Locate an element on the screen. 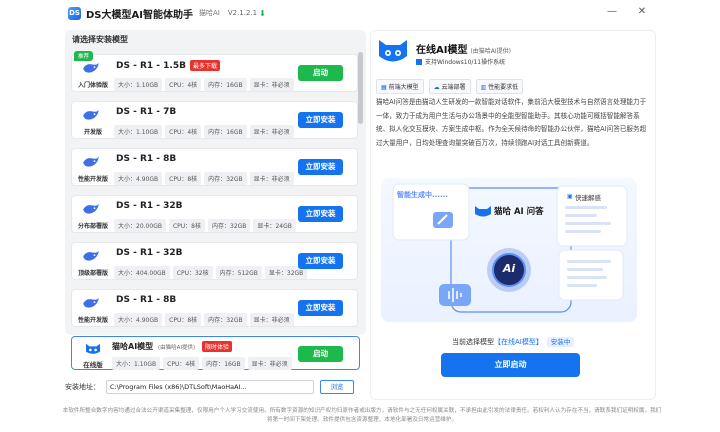 The image size is (720, 432). spec-cpu: CPU：4核 is located at coordinates (183, 131).